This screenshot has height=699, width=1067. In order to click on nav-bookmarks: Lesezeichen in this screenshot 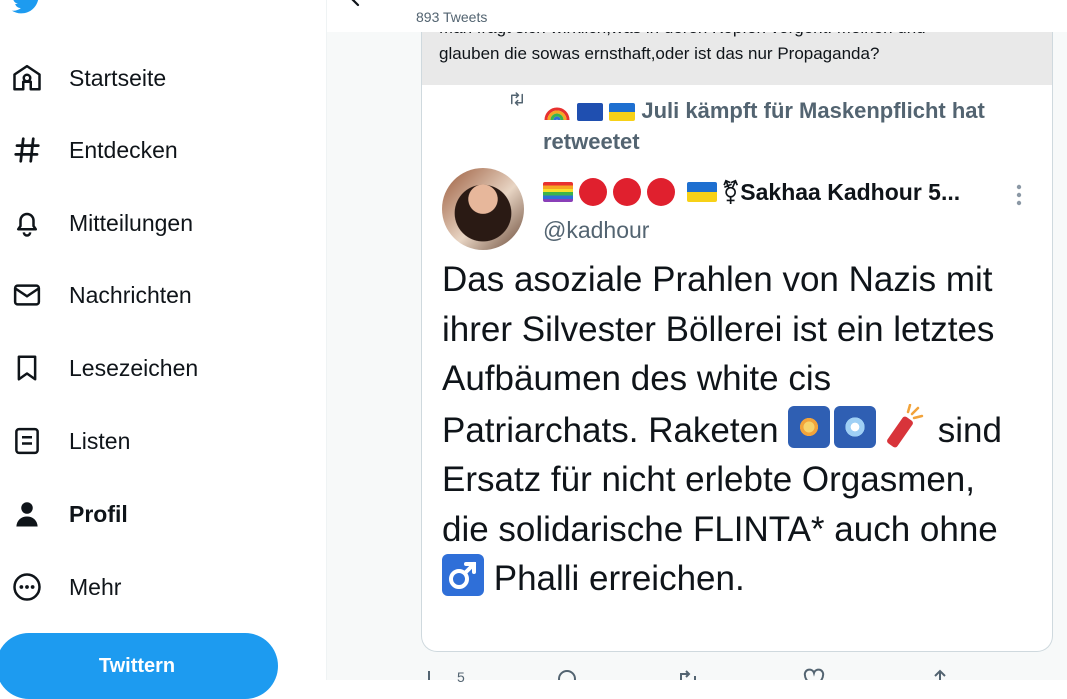, I will do `click(150, 368)`.